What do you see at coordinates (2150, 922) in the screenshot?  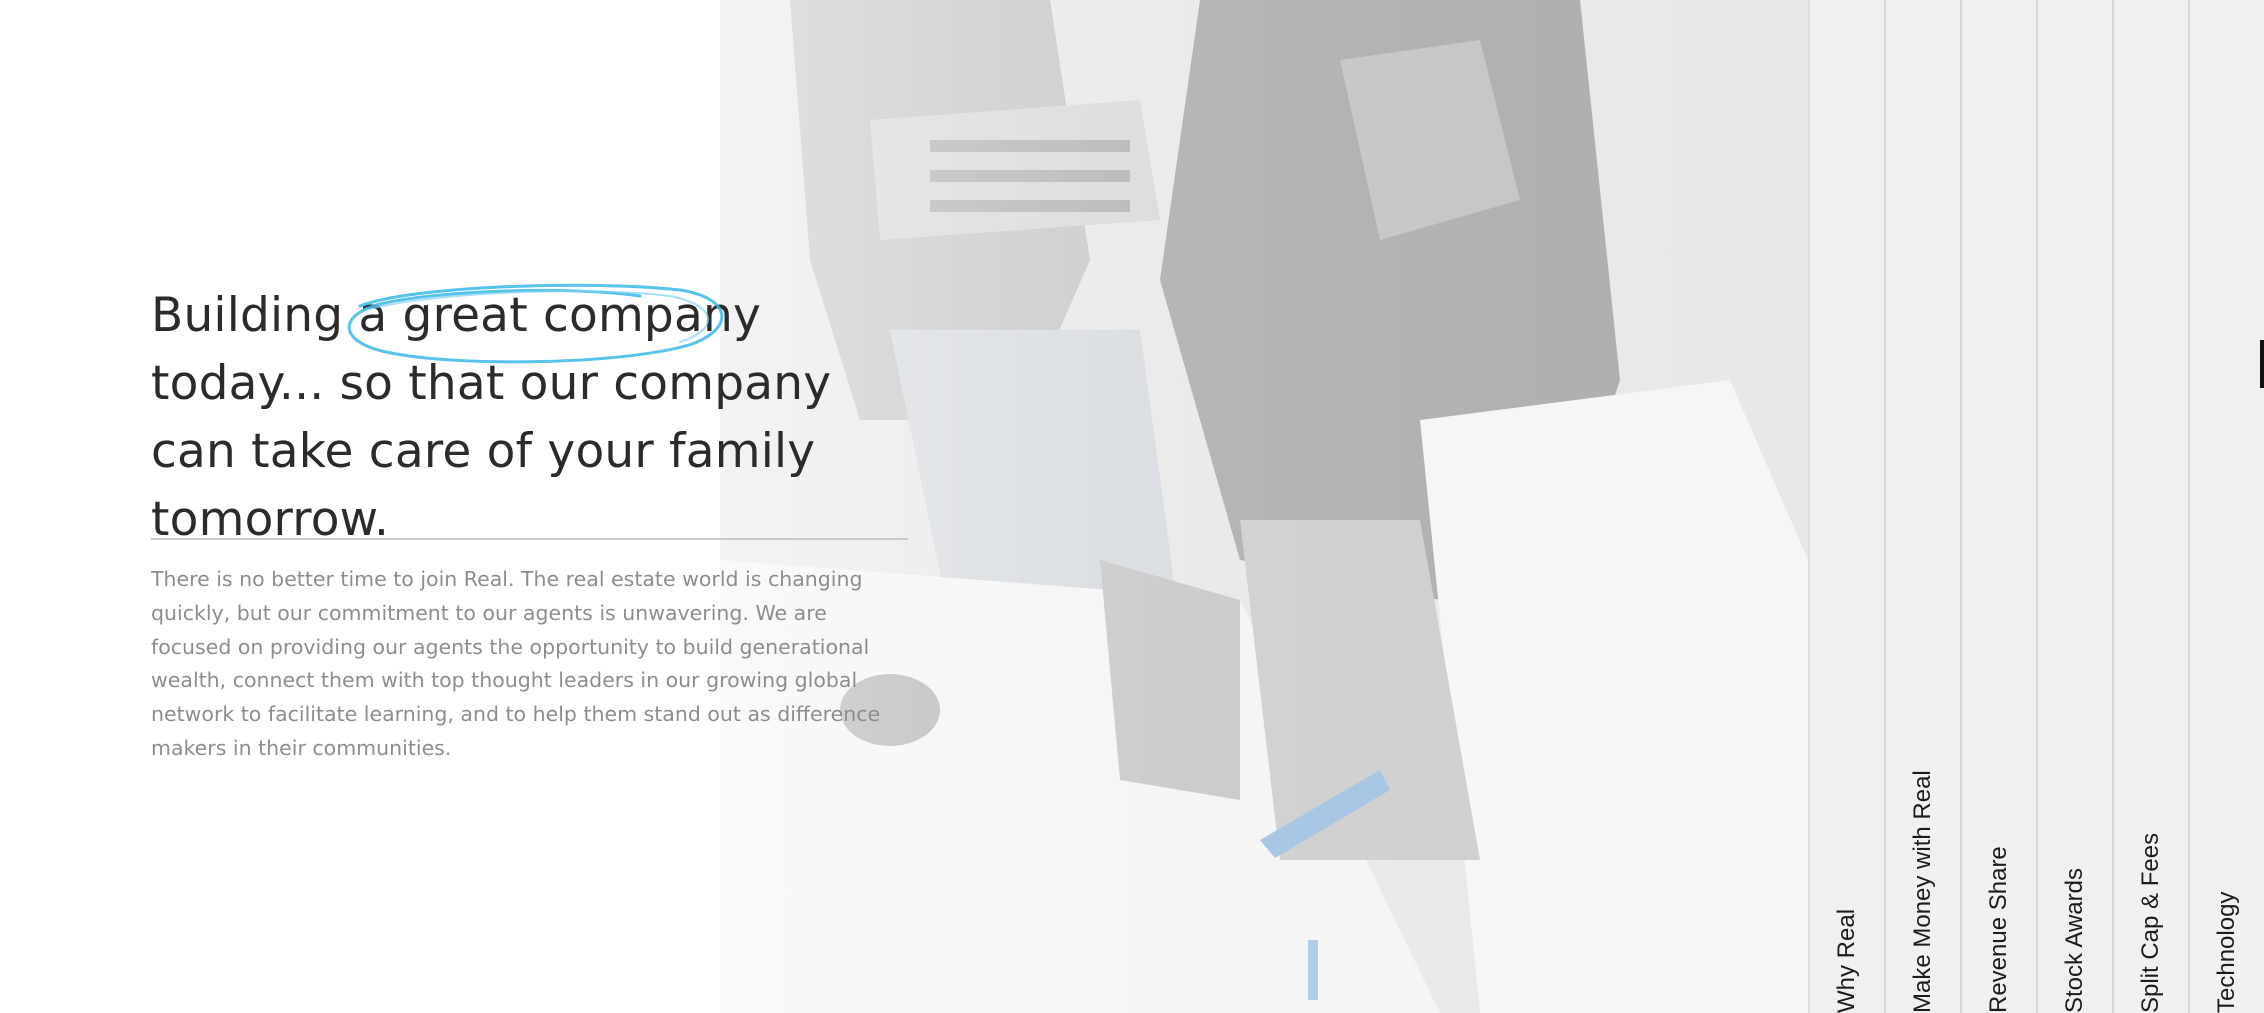 I see `nav-tab-label: Split Cap & Fees` at bounding box center [2150, 922].